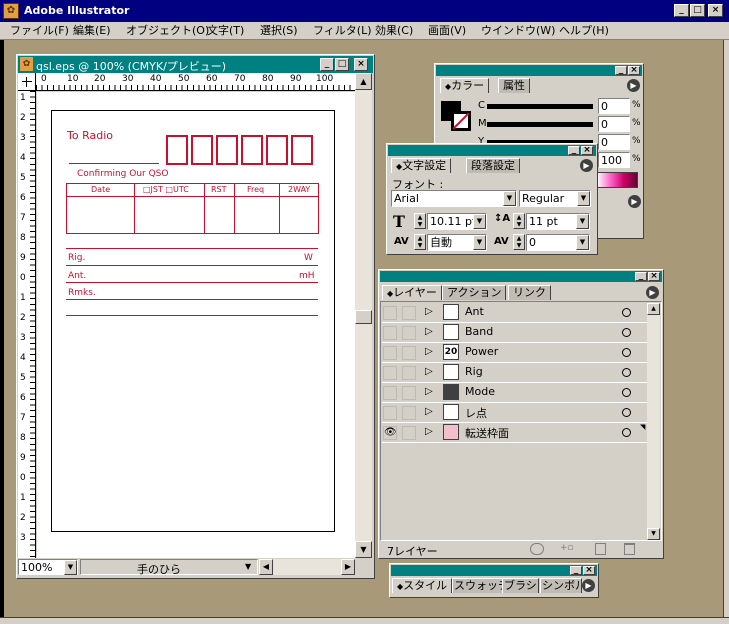 The width and height of the screenshot is (729, 624). I want to click on close-button: ×, so click(715, 10).